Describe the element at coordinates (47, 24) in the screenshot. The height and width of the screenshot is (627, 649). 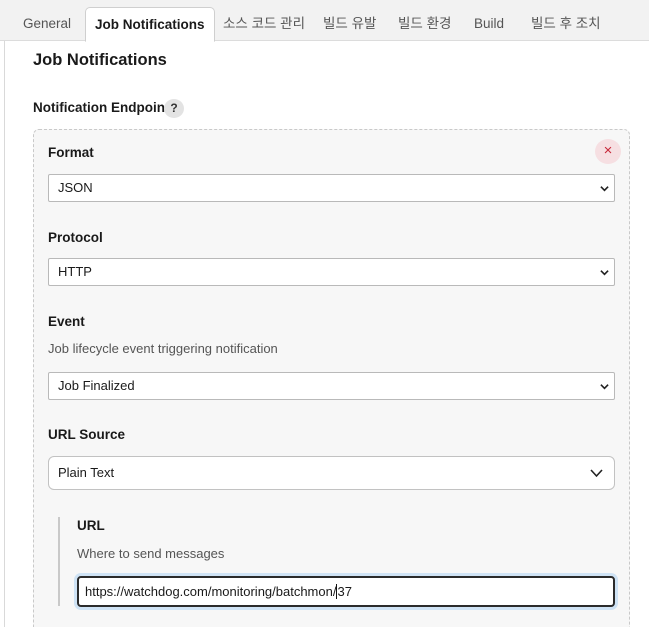
I see `tab-general: General` at that location.